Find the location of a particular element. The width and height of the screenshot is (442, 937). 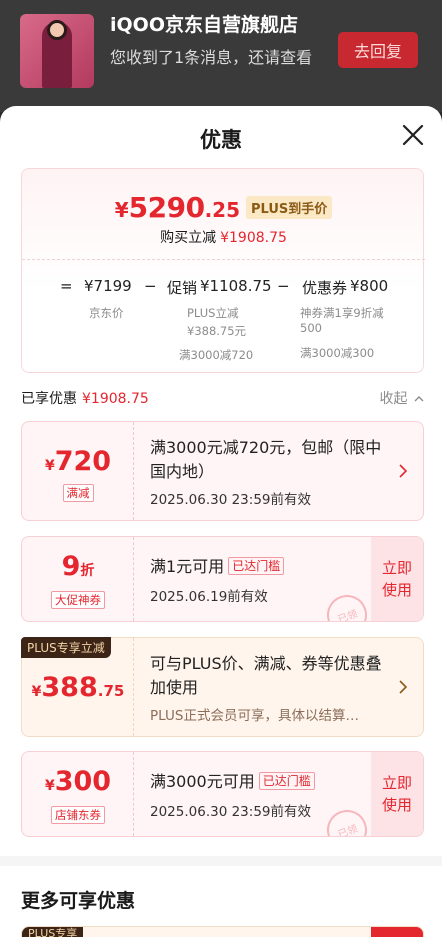

coupon-amount: 9折 is located at coordinates (78, 566).